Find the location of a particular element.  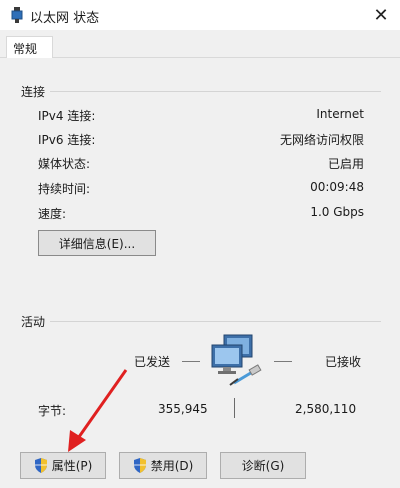

connection-group-heading: 连接 is located at coordinates (33, 92).